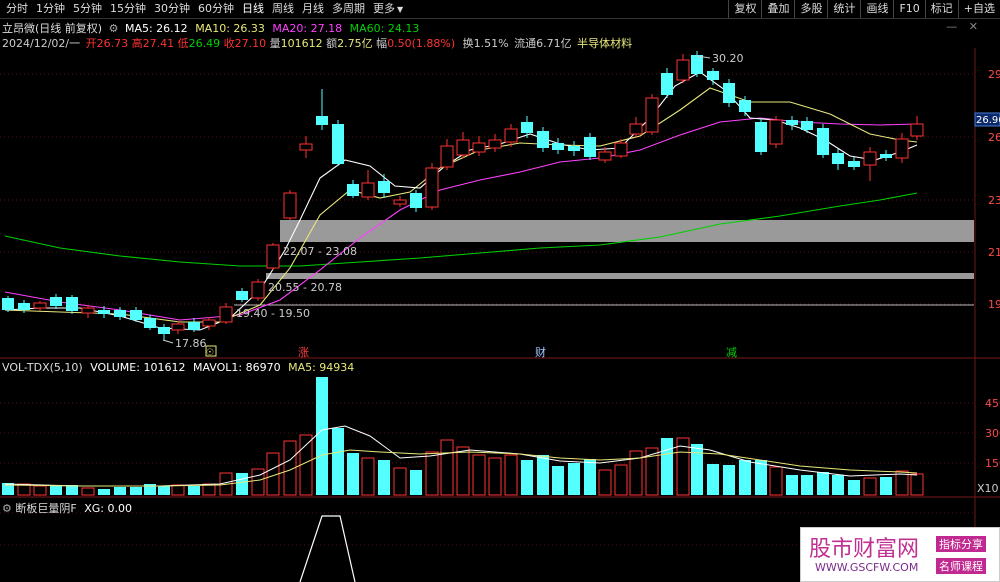  What do you see at coordinates (52, 9) in the screenshot?
I see `tab-1min: 1分钟` at bounding box center [52, 9].